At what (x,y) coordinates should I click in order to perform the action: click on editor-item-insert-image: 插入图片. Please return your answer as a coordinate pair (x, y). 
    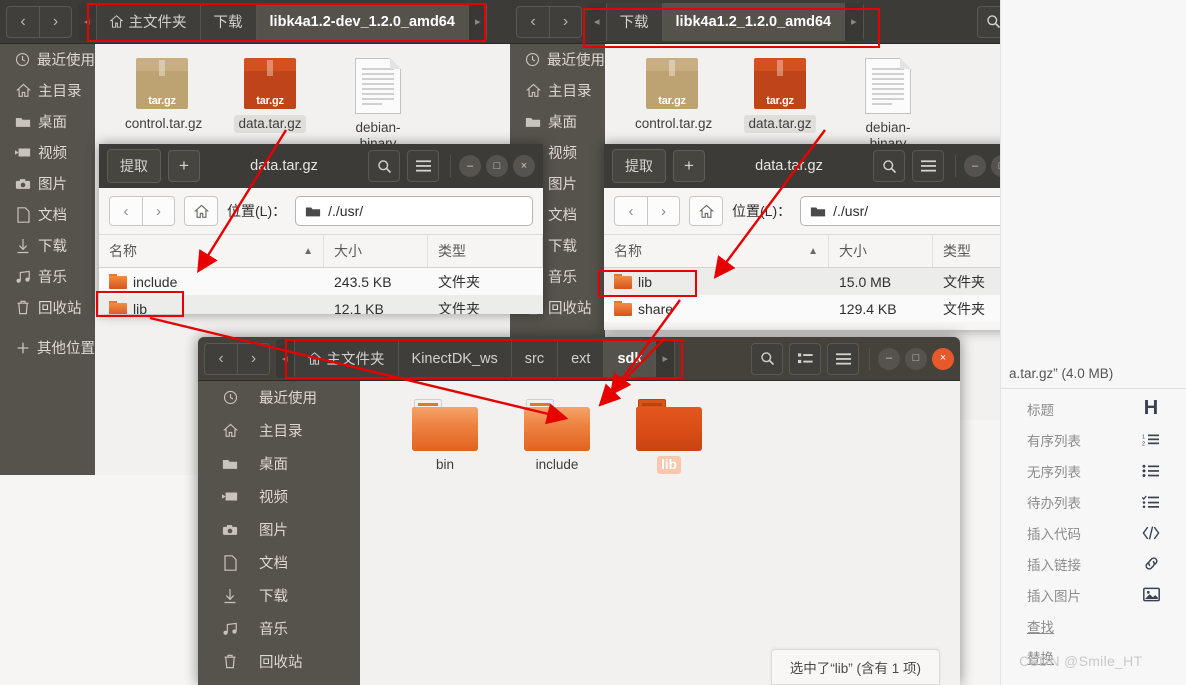
    Looking at the image, I should click on (1093, 594).